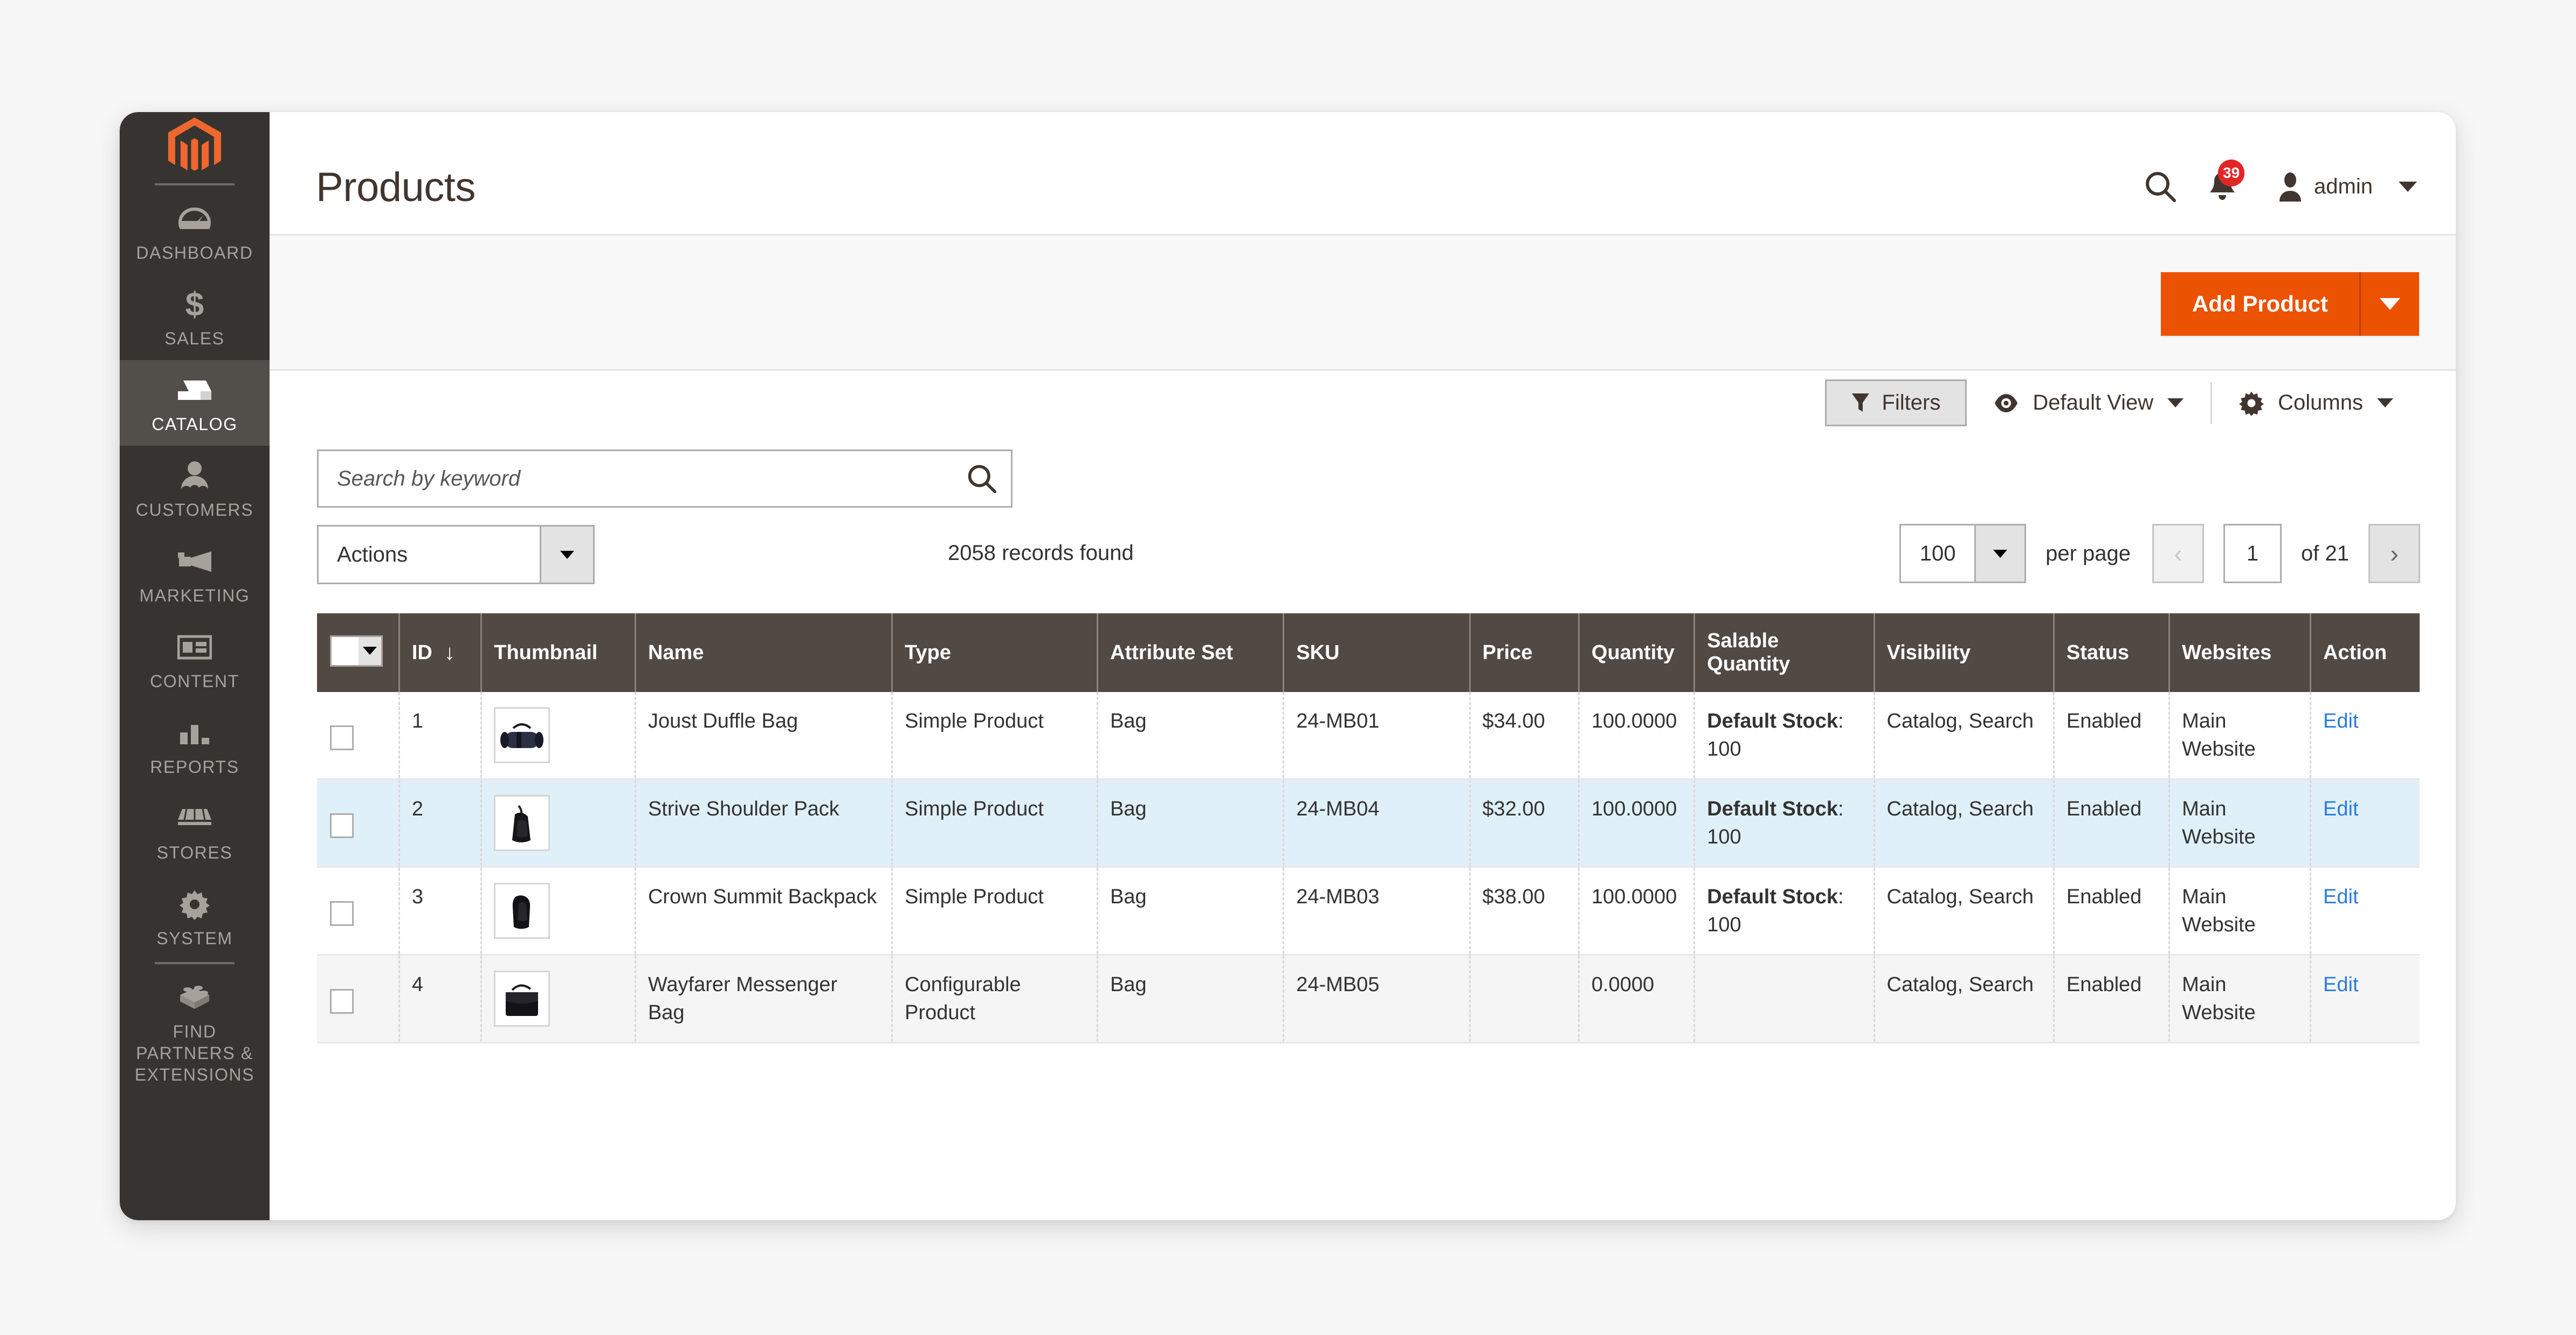  Describe the element at coordinates (995, 652) in the screenshot. I see `column-header-type: Type` at that location.